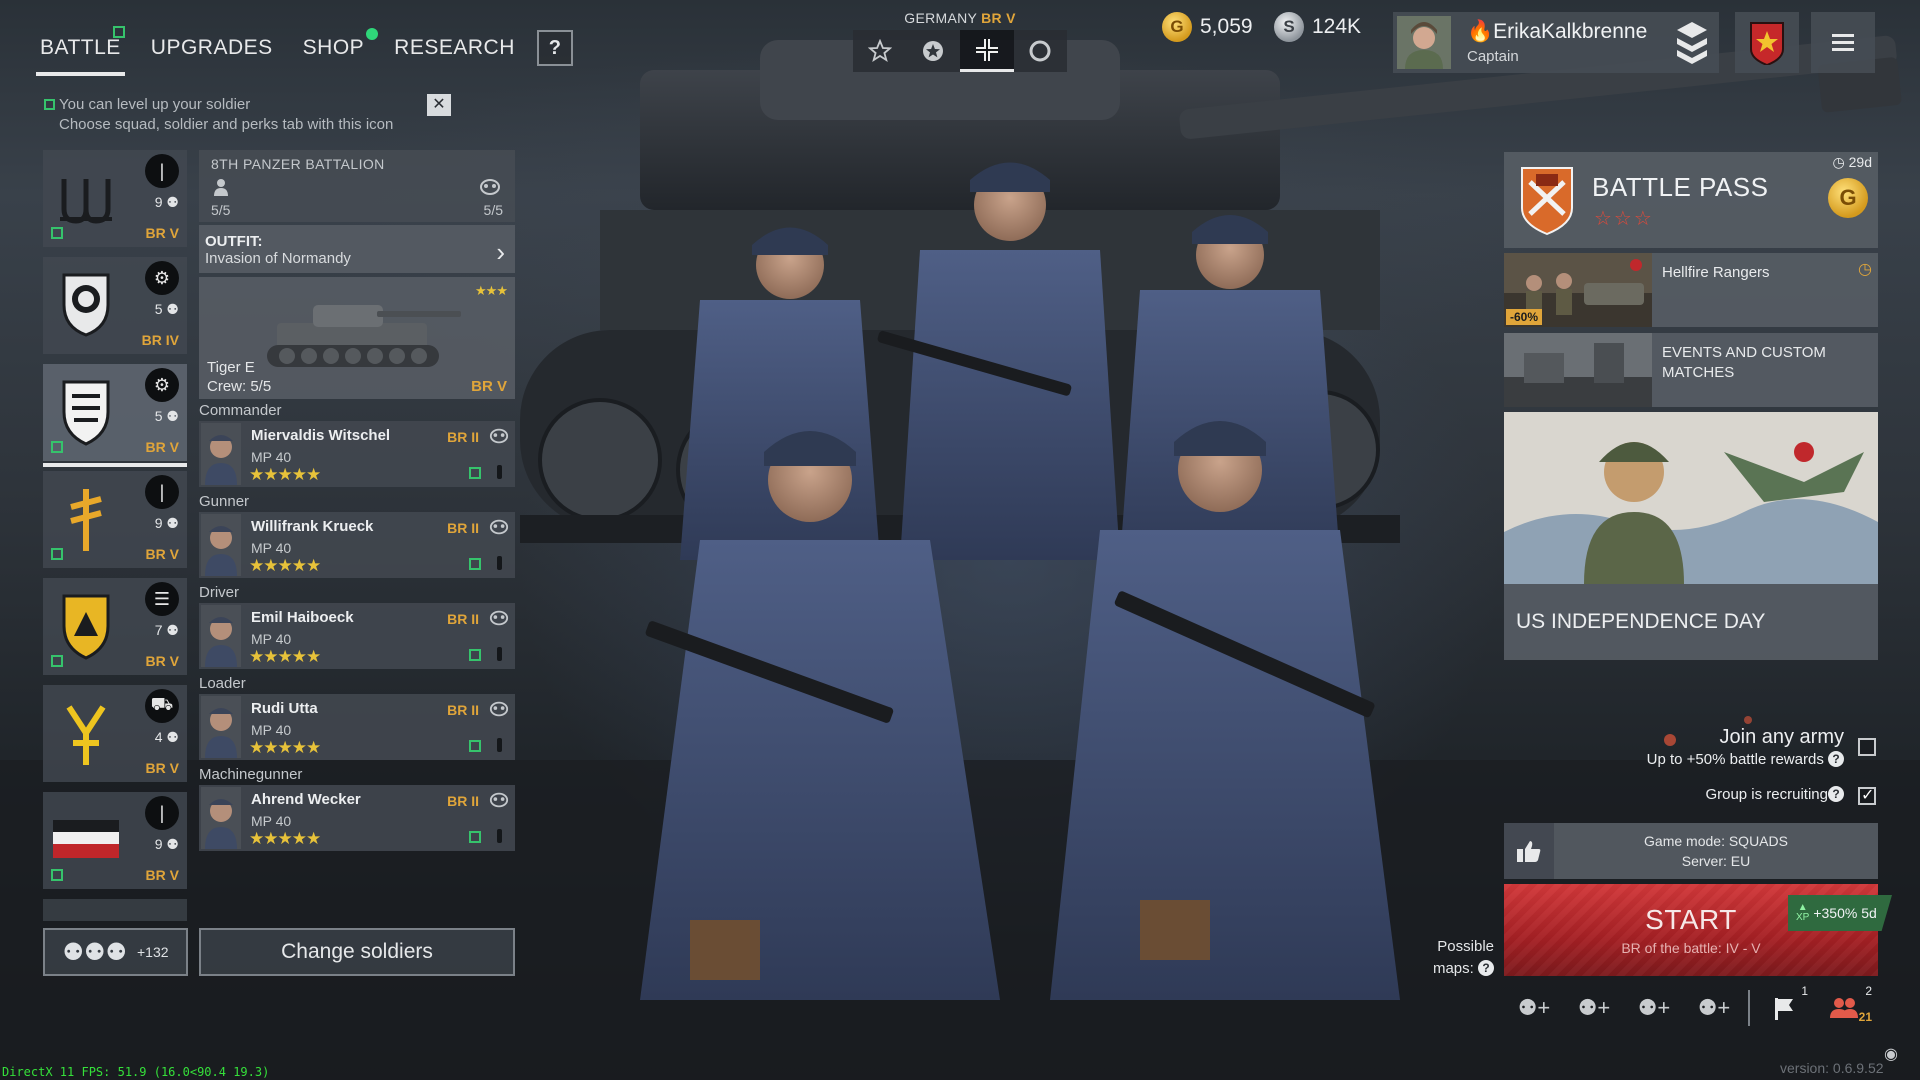 This screenshot has height=1080, width=1920. Describe the element at coordinates (302, 617) in the screenshot. I see `soldier-name: Emil Haiboeck` at that location.